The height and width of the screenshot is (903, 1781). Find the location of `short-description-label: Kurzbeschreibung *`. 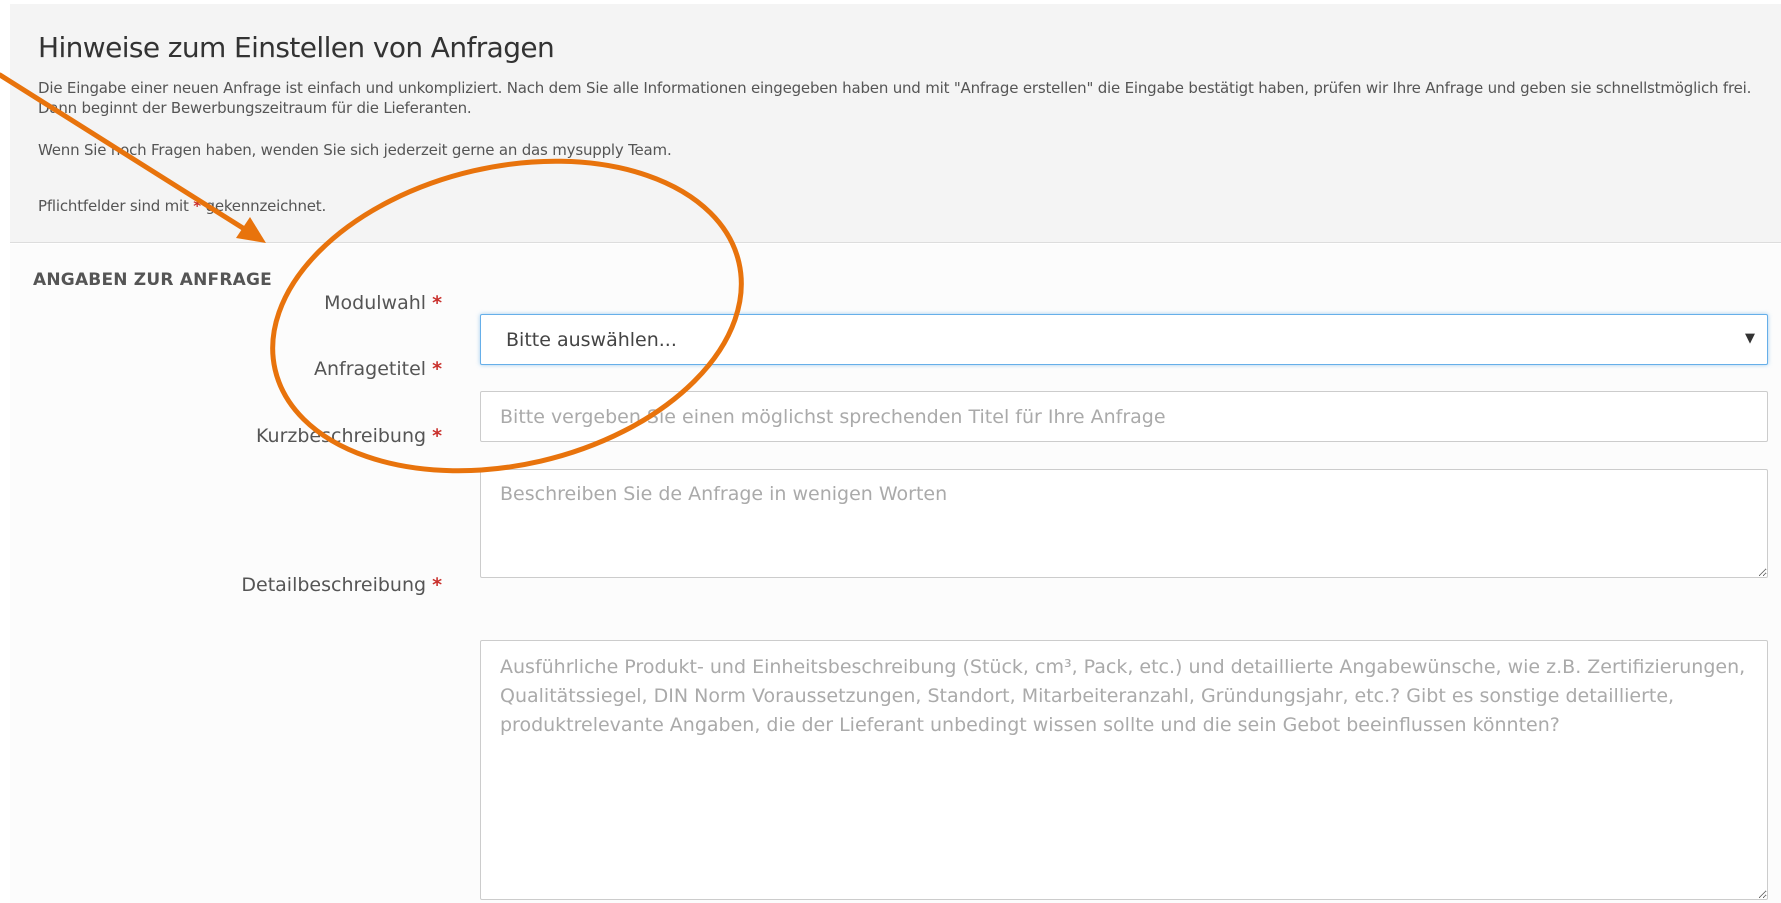

short-description-label: Kurzbeschreibung * is located at coordinates (349, 436).